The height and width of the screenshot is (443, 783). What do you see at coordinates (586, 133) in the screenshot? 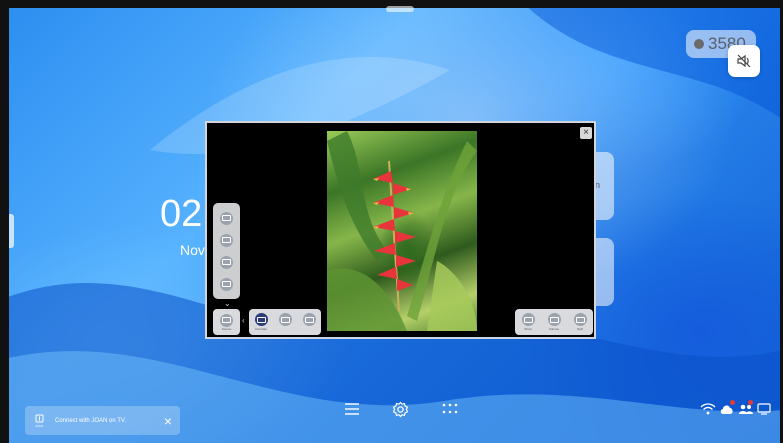
I see `window-close-button: ×` at bounding box center [586, 133].